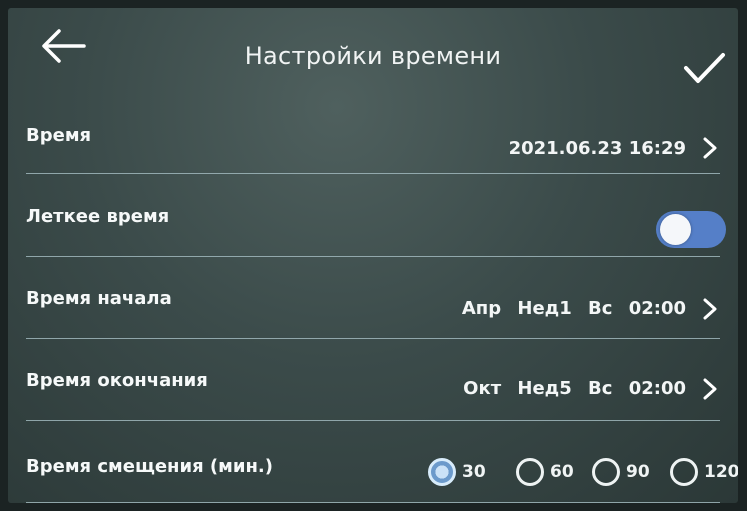 The image size is (747, 511). I want to click on start-time-value: Апр Нед1 Вс 02:00, so click(569, 308).